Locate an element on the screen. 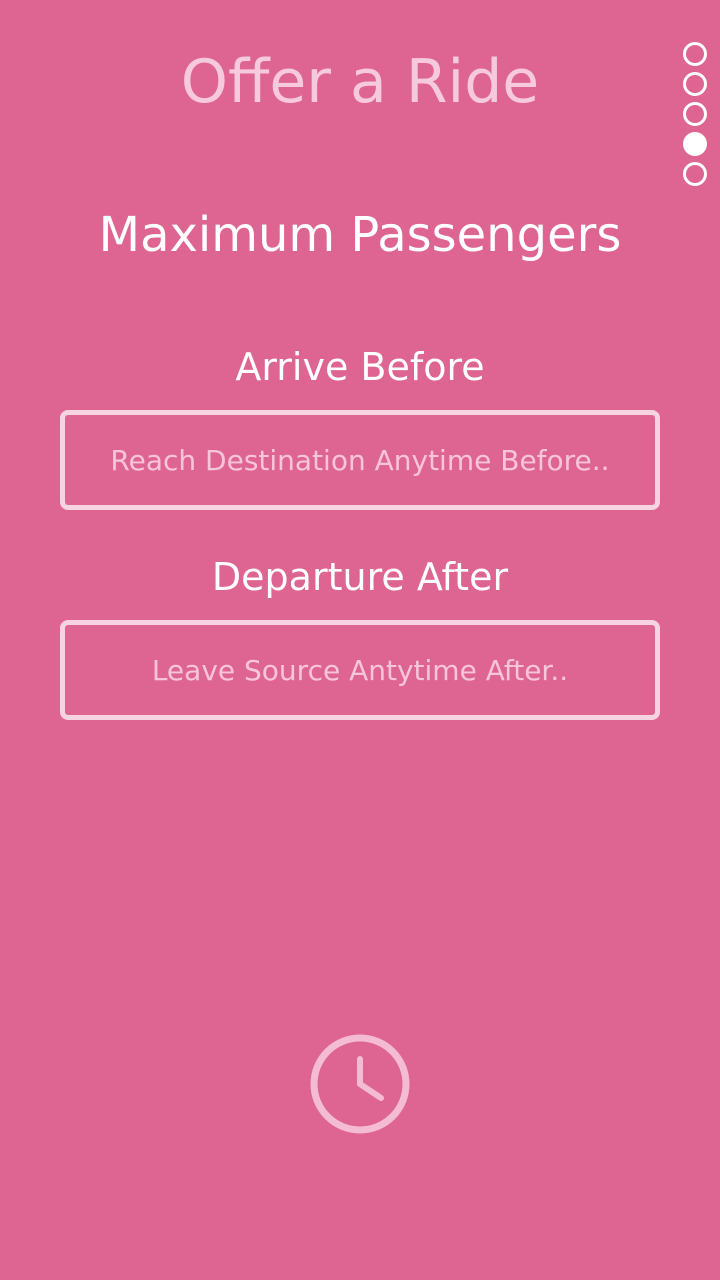 The image size is (720, 1280). arrive-before-input is located at coordinates (360, 460).